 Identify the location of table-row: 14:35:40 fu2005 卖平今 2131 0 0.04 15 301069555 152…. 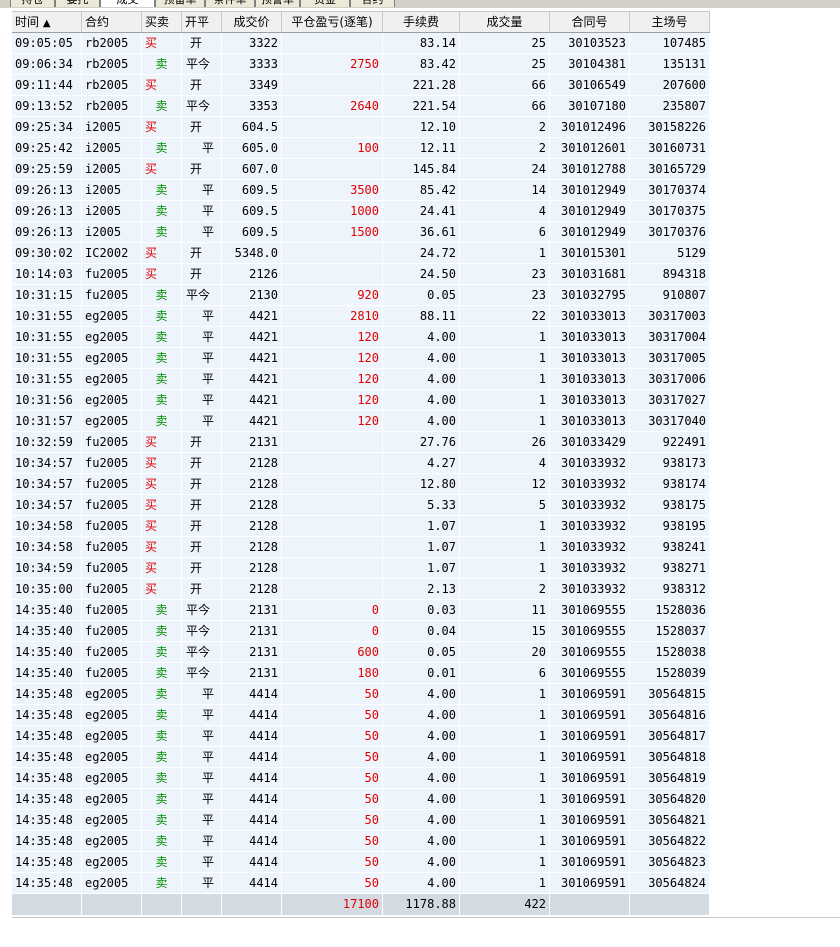
(361, 631).